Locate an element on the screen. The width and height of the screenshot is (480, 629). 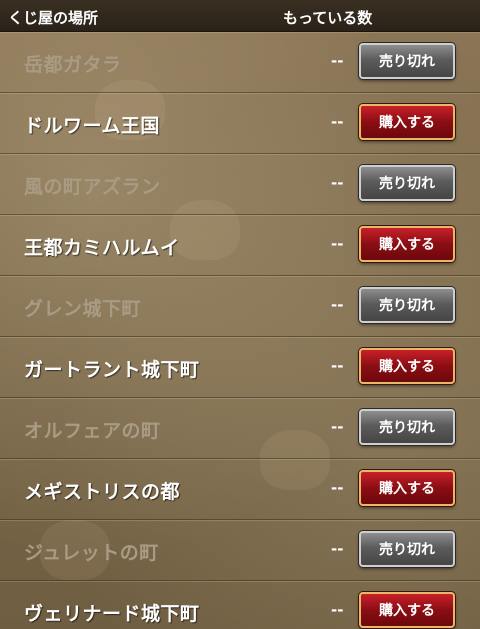
list-item: ヴェリナード城下町 -- 購入する is located at coordinates (240, 605).